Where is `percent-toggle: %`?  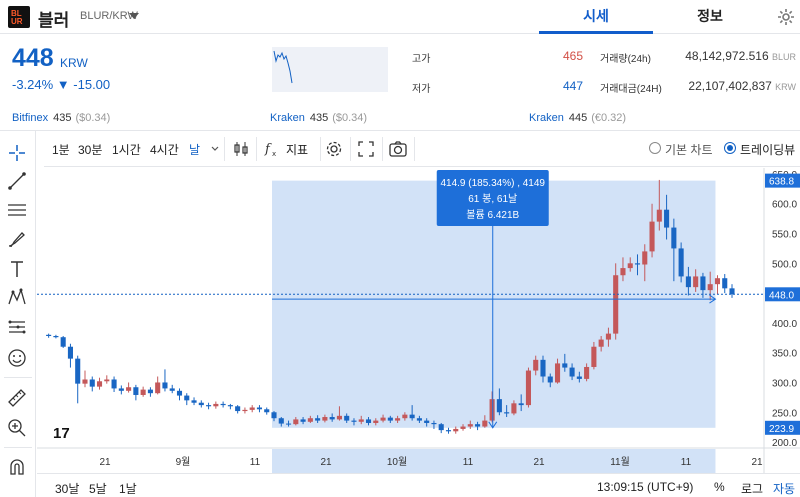 percent-toggle: % is located at coordinates (719, 487).